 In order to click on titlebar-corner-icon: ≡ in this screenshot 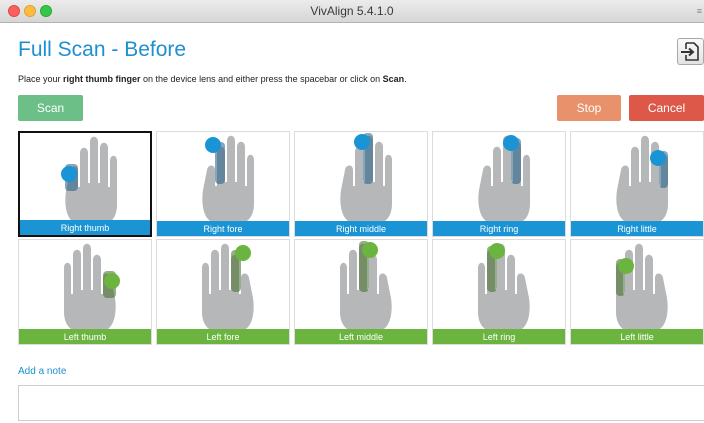, I will do `click(699, 11)`.